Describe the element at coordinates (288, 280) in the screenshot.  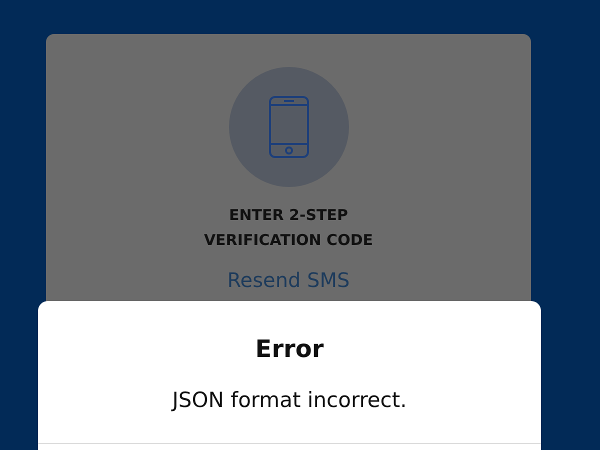
I see `resend-sms-link: Resend SMS` at that location.